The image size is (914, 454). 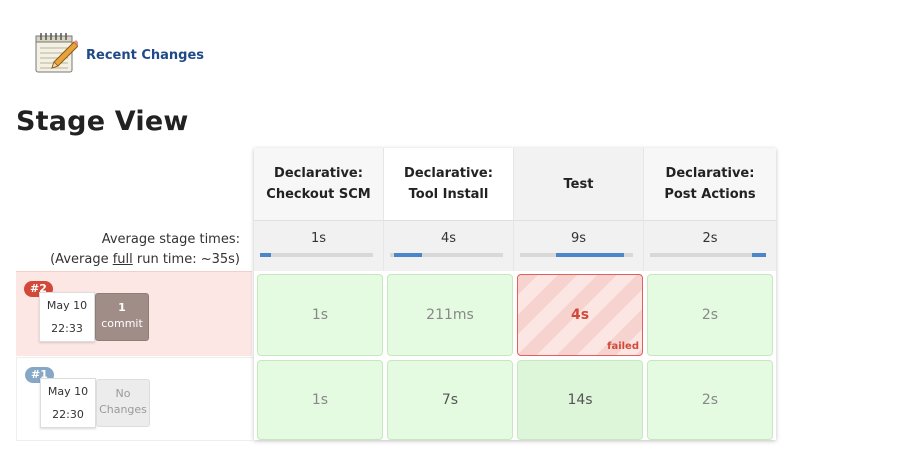 What do you see at coordinates (319, 184) in the screenshot?
I see `stage-header-checkout-scm: Declarative: Checkout SCM` at bounding box center [319, 184].